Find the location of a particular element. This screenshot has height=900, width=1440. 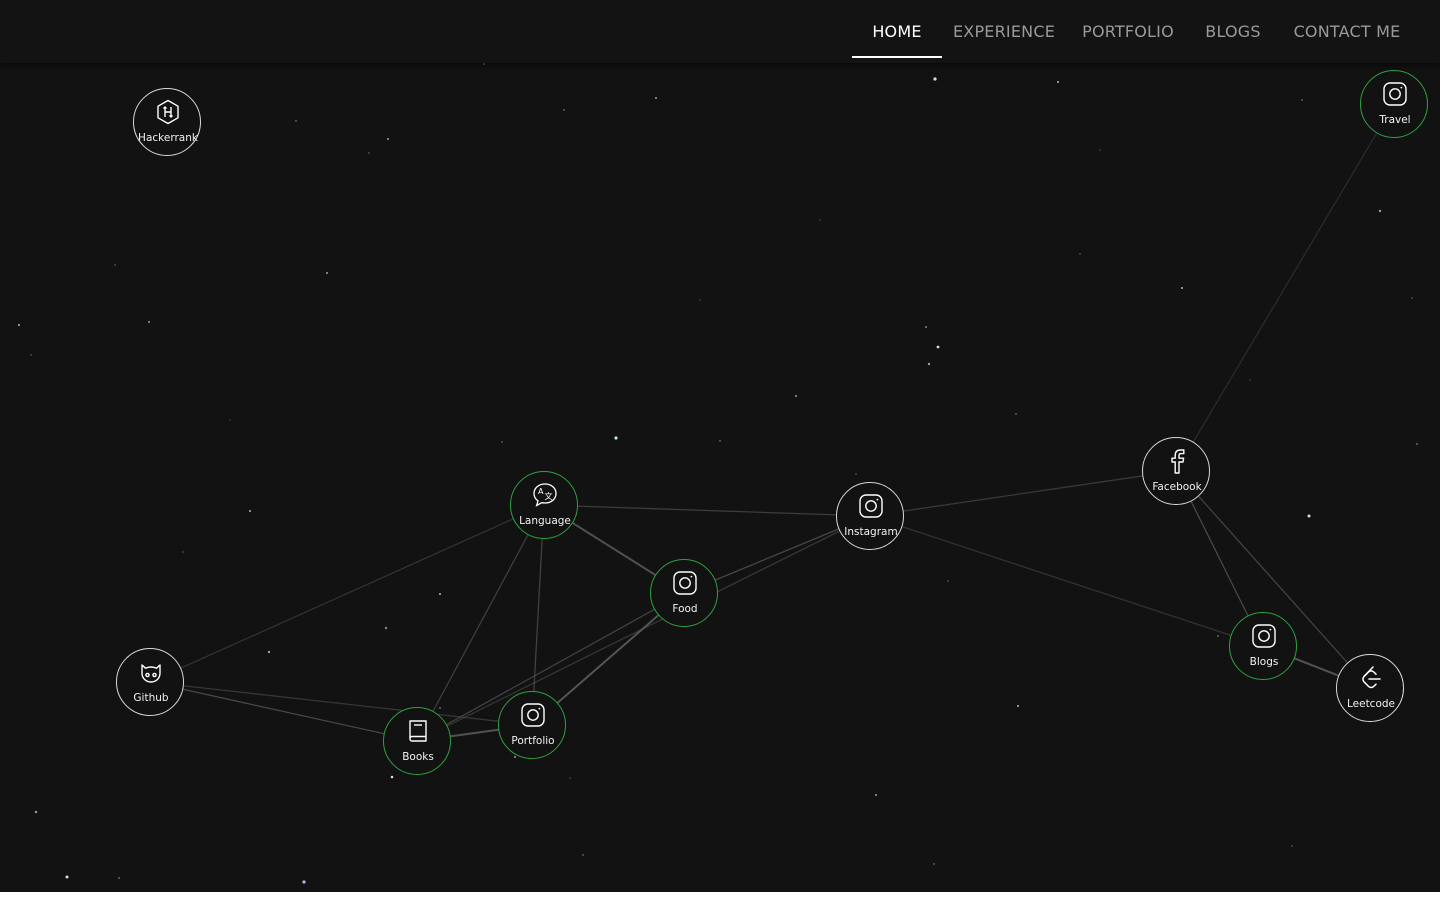

node-portfolio: Portfolio is located at coordinates (532, 725).